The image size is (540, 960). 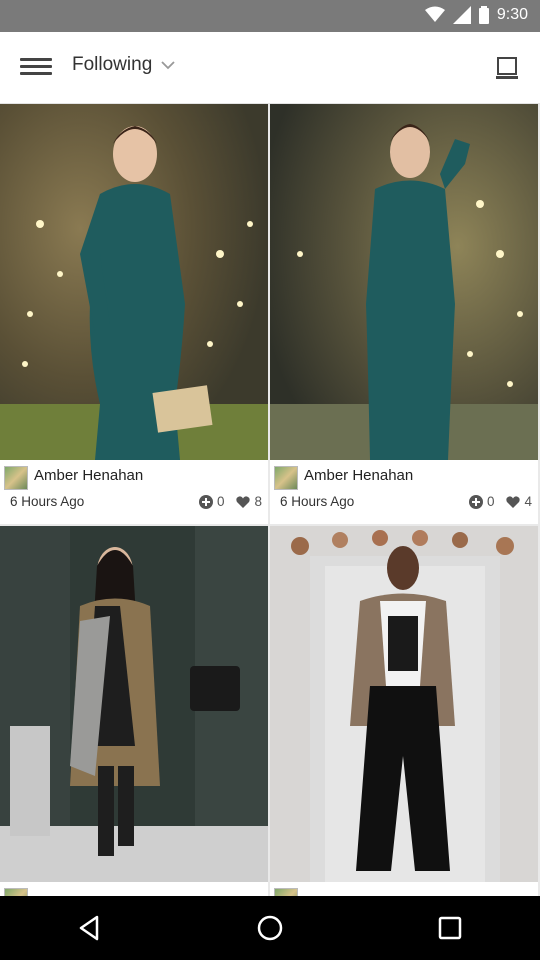 What do you see at coordinates (512, 14) in the screenshot?
I see `status-time: 9:30` at bounding box center [512, 14].